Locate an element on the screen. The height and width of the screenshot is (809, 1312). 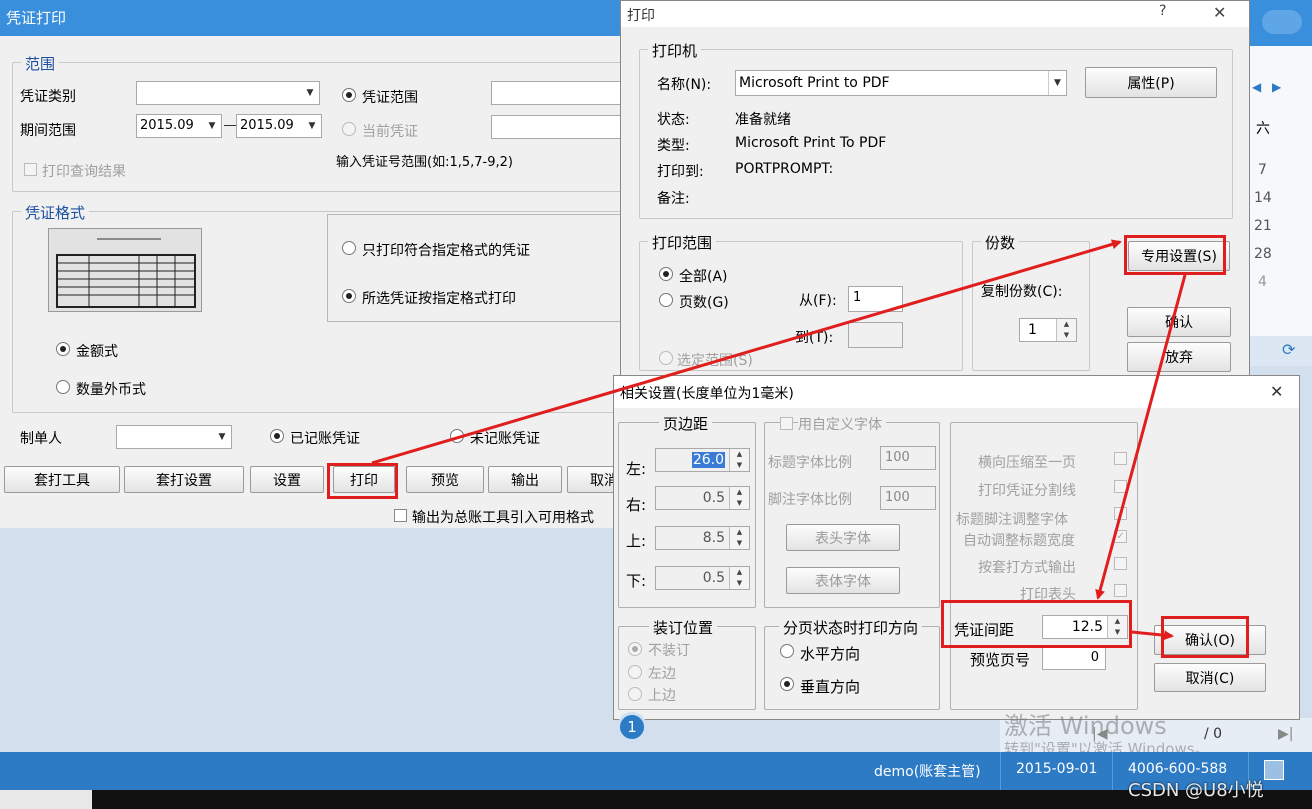
taskbar-strip is located at coordinates (656, 799).